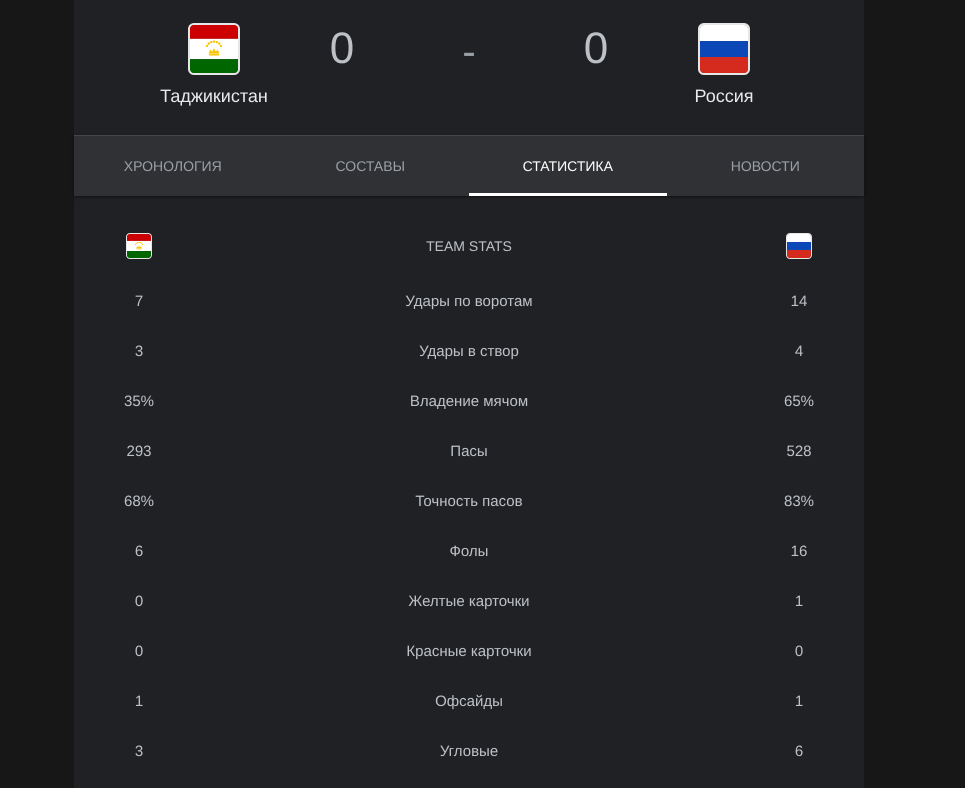 The height and width of the screenshot is (788, 965). I want to click on stat-value: 14, so click(799, 301).